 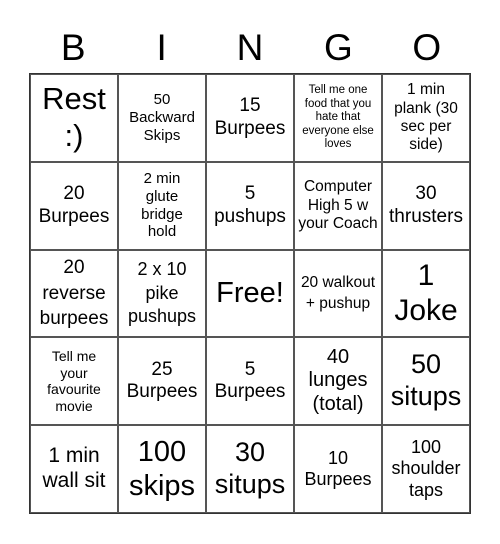 What do you see at coordinates (74, 118) in the screenshot?
I see `bingo-cell: Rest :)` at bounding box center [74, 118].